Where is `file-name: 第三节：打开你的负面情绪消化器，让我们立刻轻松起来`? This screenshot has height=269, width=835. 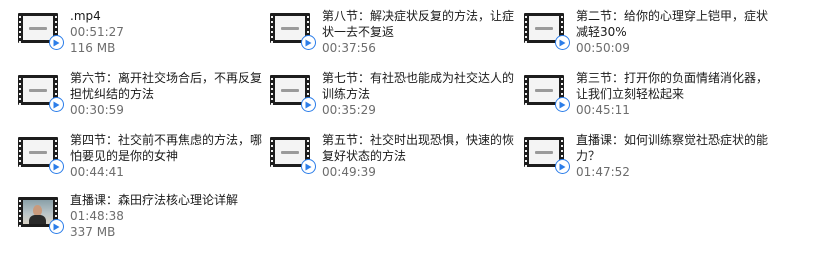 file-name: 第三节：打开你的负面情绪消化器，让我们立刻轻松起来 is located at coordinates (672, 86).